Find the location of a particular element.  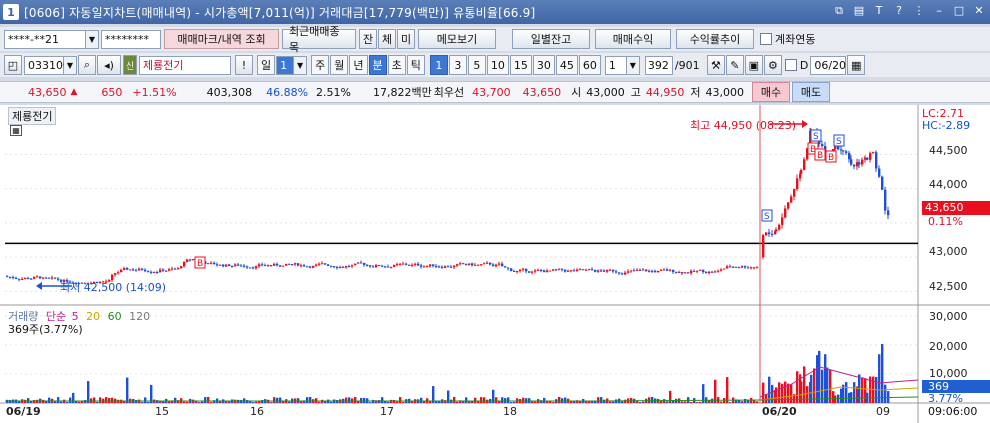

close-icon: ✕ is located at coordinates (979, 11).